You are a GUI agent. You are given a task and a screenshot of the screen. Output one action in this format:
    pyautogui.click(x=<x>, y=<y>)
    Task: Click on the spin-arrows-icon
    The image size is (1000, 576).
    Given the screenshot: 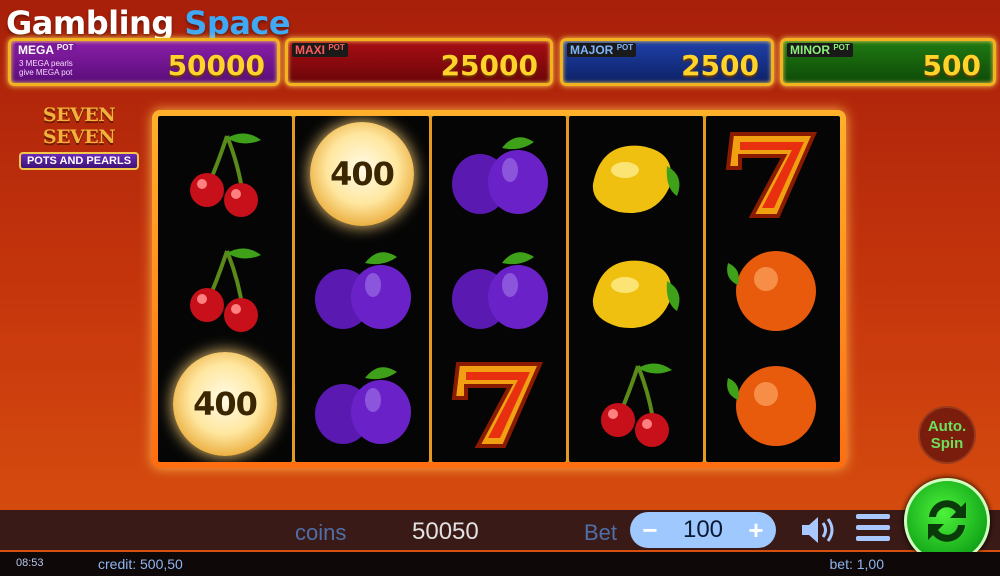 What is the action you would take?
    pyautogui.click(x=947, y=521)
    